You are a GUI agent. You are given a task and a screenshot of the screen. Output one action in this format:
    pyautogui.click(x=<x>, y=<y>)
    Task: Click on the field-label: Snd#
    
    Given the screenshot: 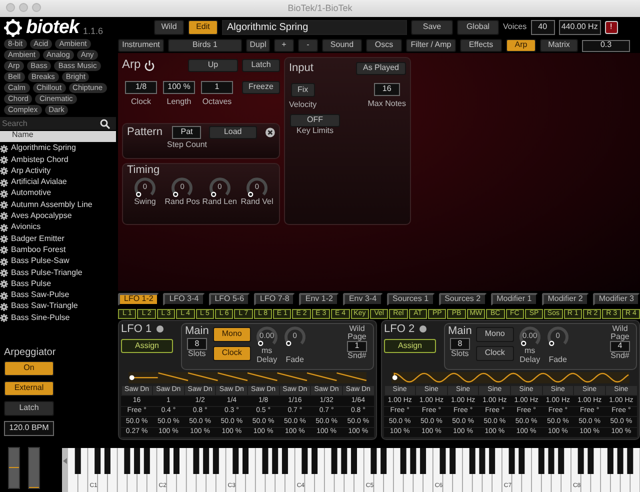 What is the action you would take?
    pyautogui.click(x=357, y=356)
    